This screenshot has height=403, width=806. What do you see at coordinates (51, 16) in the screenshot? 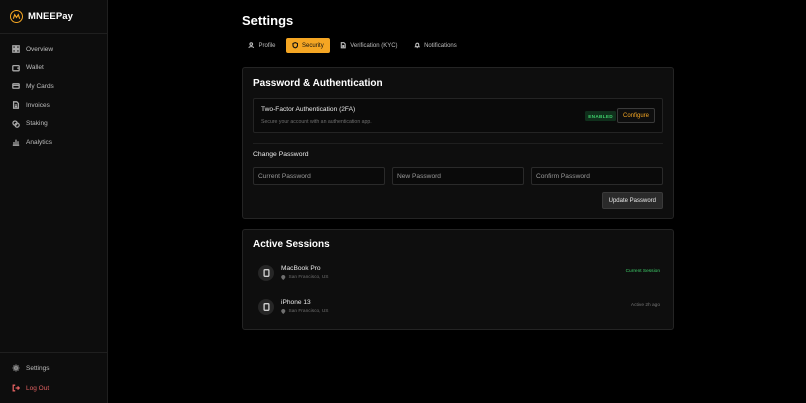
I see `brand-name: MNEEPay` at bounding box center [51, 16].